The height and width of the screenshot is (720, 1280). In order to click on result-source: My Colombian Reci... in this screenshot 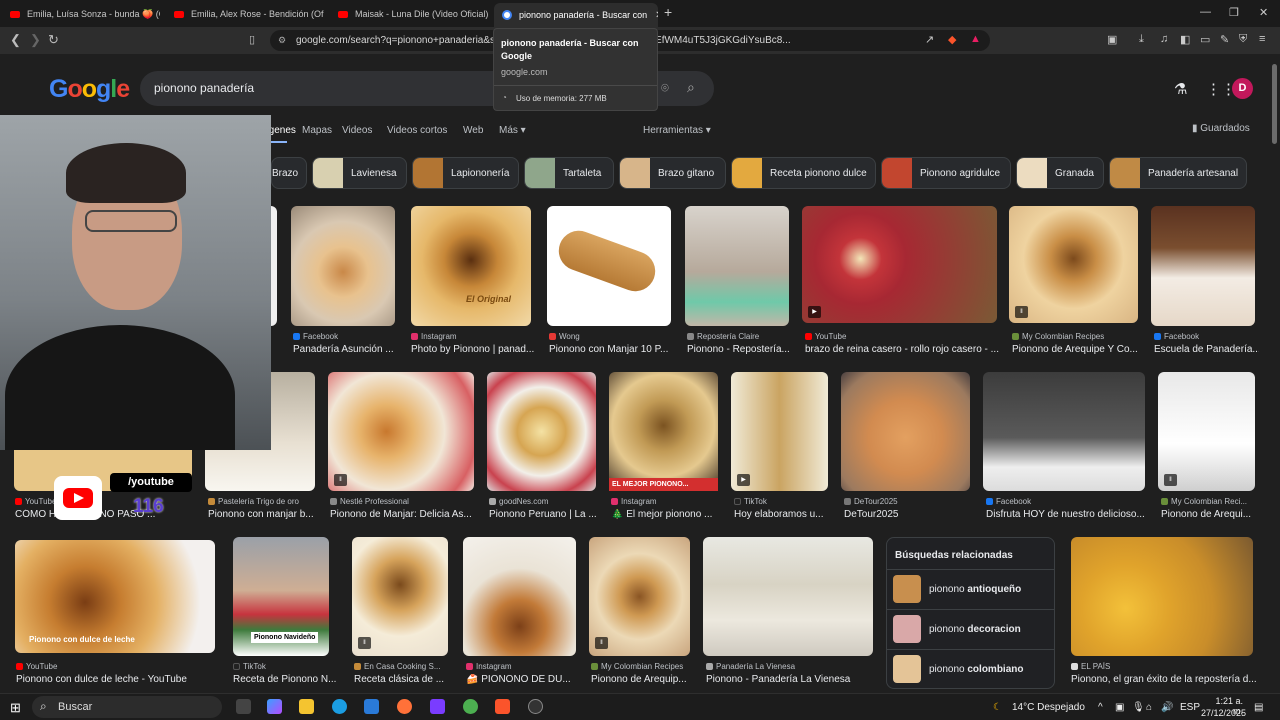, I will do `click(1211, 501)`.